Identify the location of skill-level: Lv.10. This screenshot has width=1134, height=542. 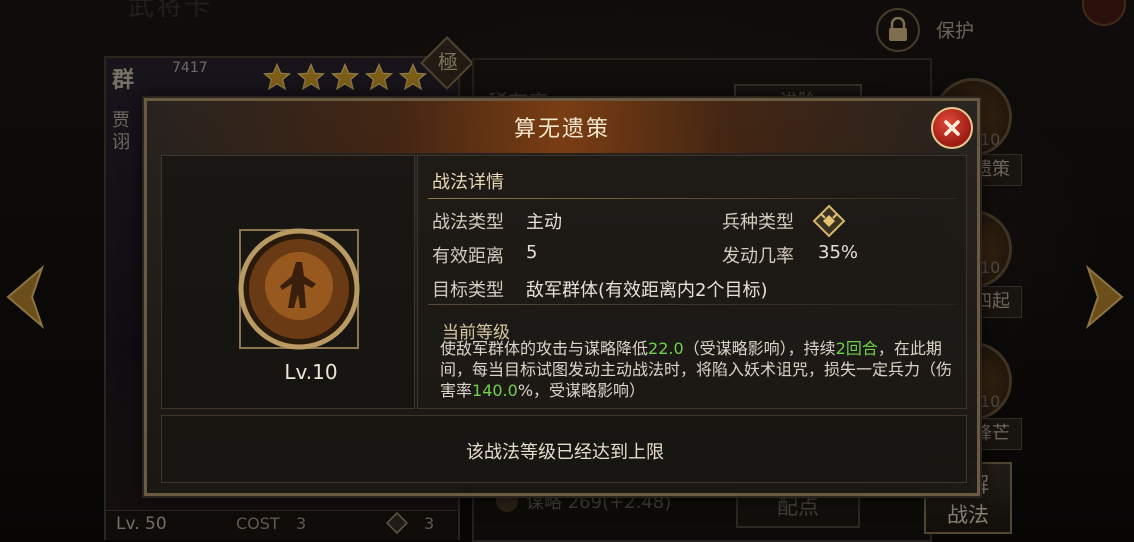
(311, 372).